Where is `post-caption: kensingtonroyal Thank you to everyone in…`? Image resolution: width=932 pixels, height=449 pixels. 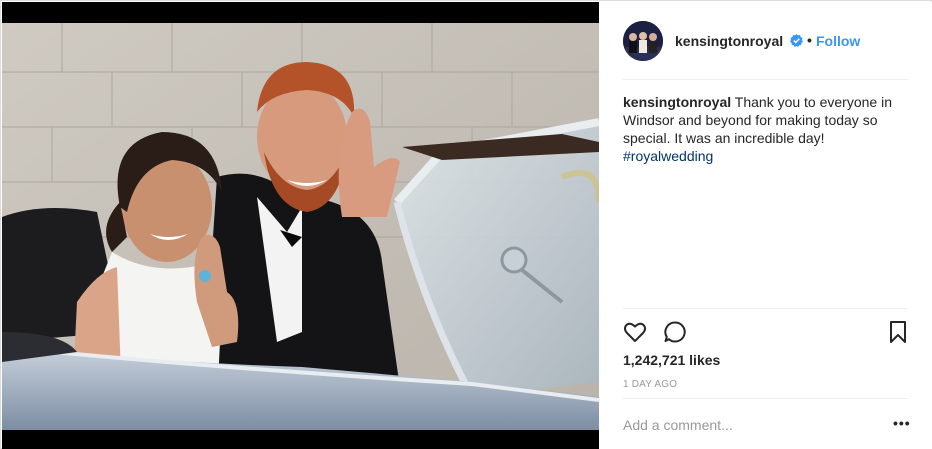
post-caption: kensingtonroyal Thank you to everyone in… is located at coordinates (768, 129).